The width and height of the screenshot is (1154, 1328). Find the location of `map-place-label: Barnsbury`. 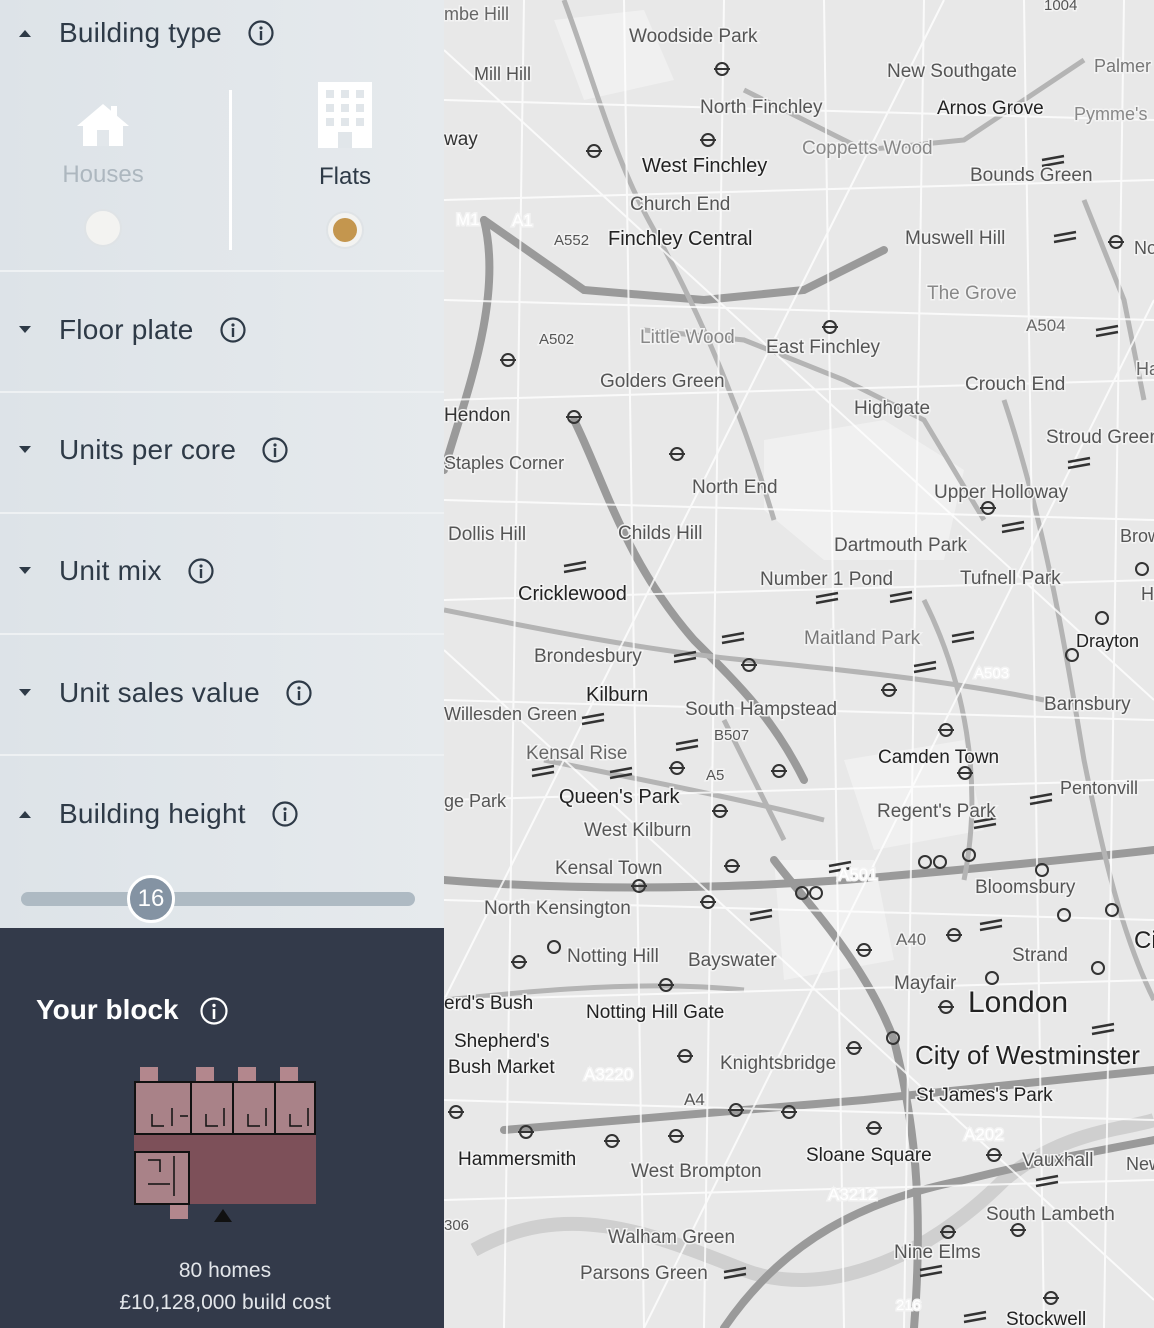

map-place-label: Barnsbury is located at coordinates (1087, 704).